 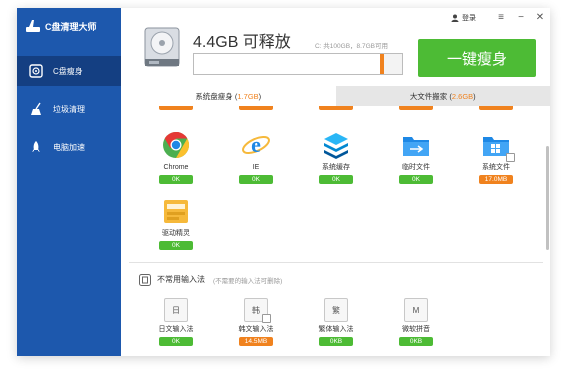 I want to click on user-icon, so click(x=455, y=18).